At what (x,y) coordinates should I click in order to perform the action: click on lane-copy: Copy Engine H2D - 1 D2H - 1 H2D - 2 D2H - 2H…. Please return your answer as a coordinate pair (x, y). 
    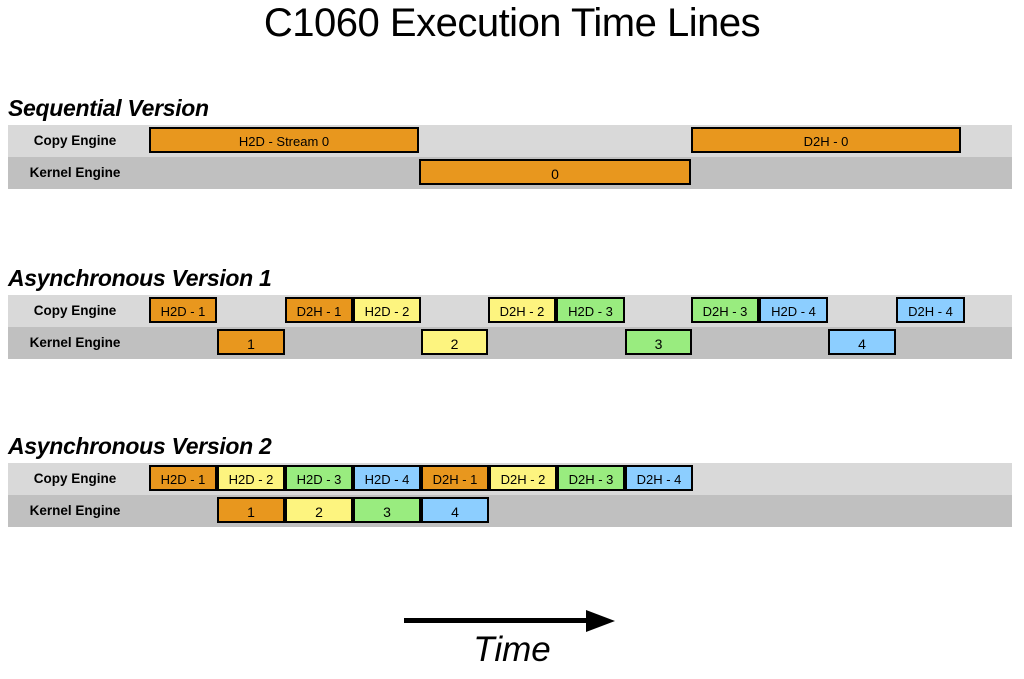
    Looking at the image, I should click on (510, 311).